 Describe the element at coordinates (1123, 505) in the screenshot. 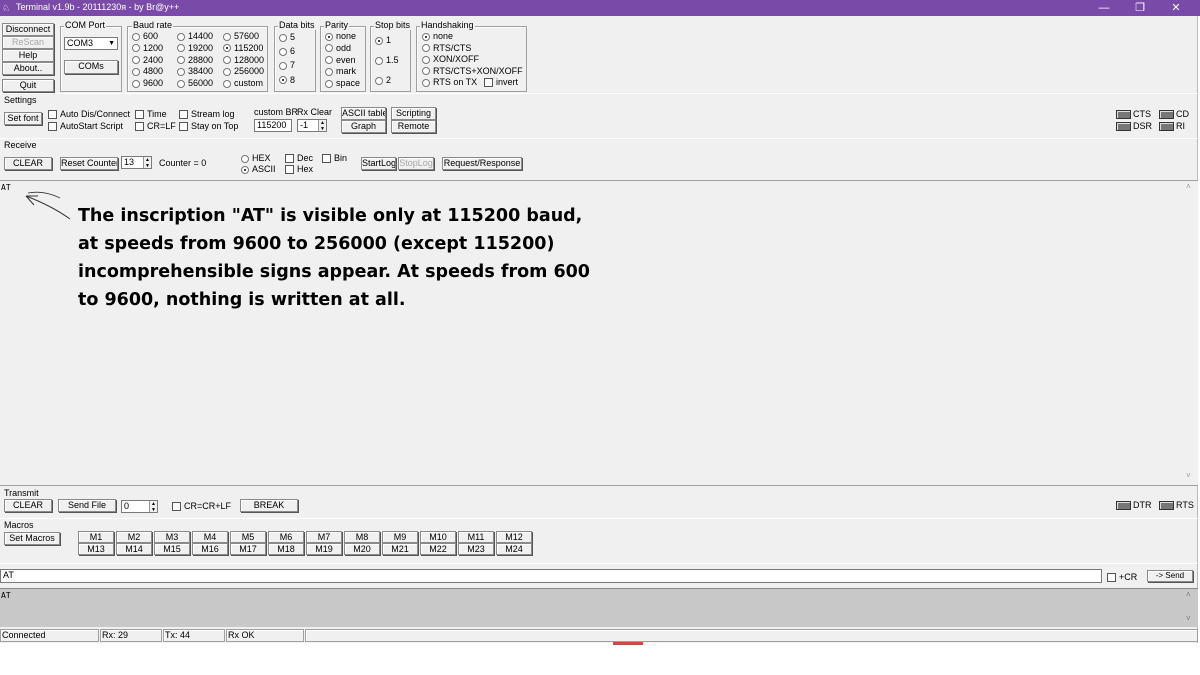

I see `dtr-led` at that location.